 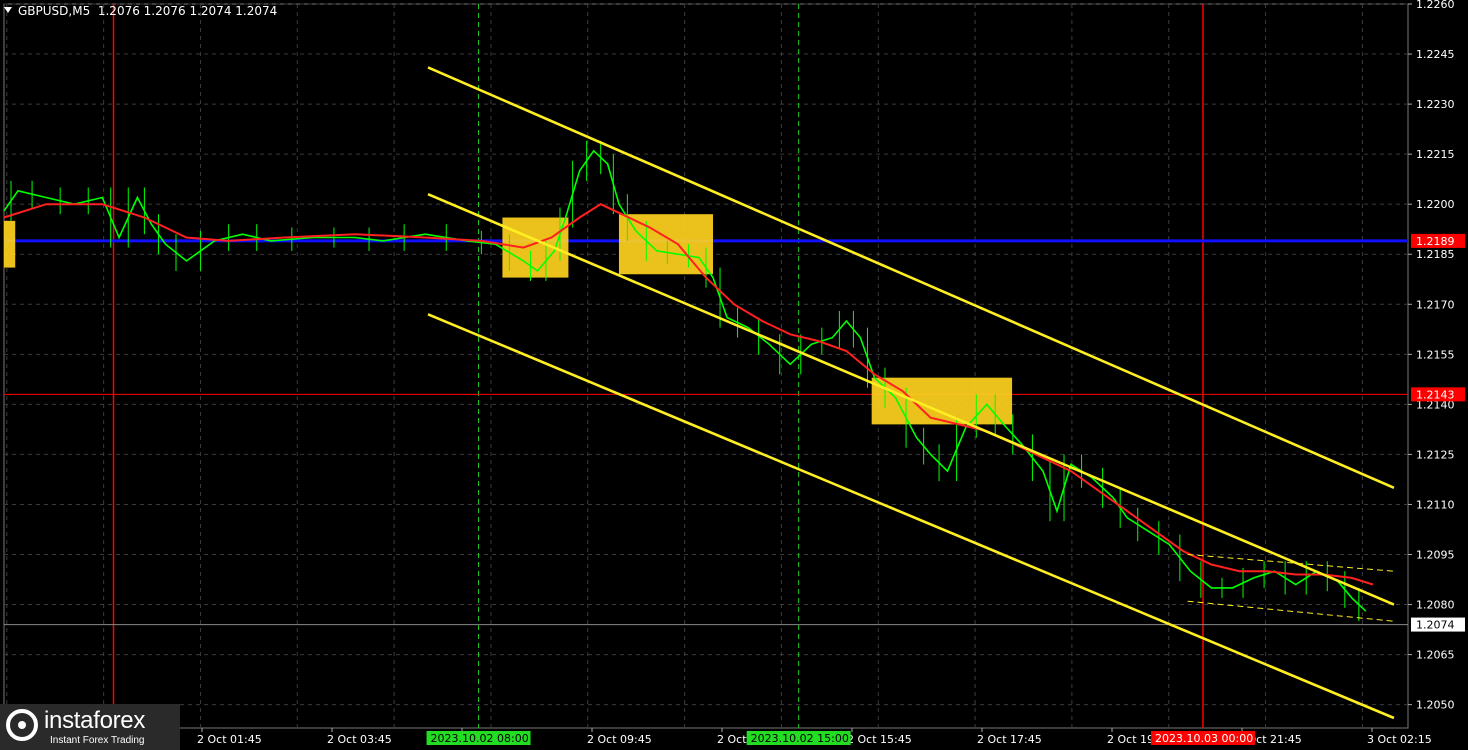 What do you see at coordinates (359, 739) in the screenshot?
I see `x-tick-label: 2 Oct 03:45` at bounding box center [359, 739].